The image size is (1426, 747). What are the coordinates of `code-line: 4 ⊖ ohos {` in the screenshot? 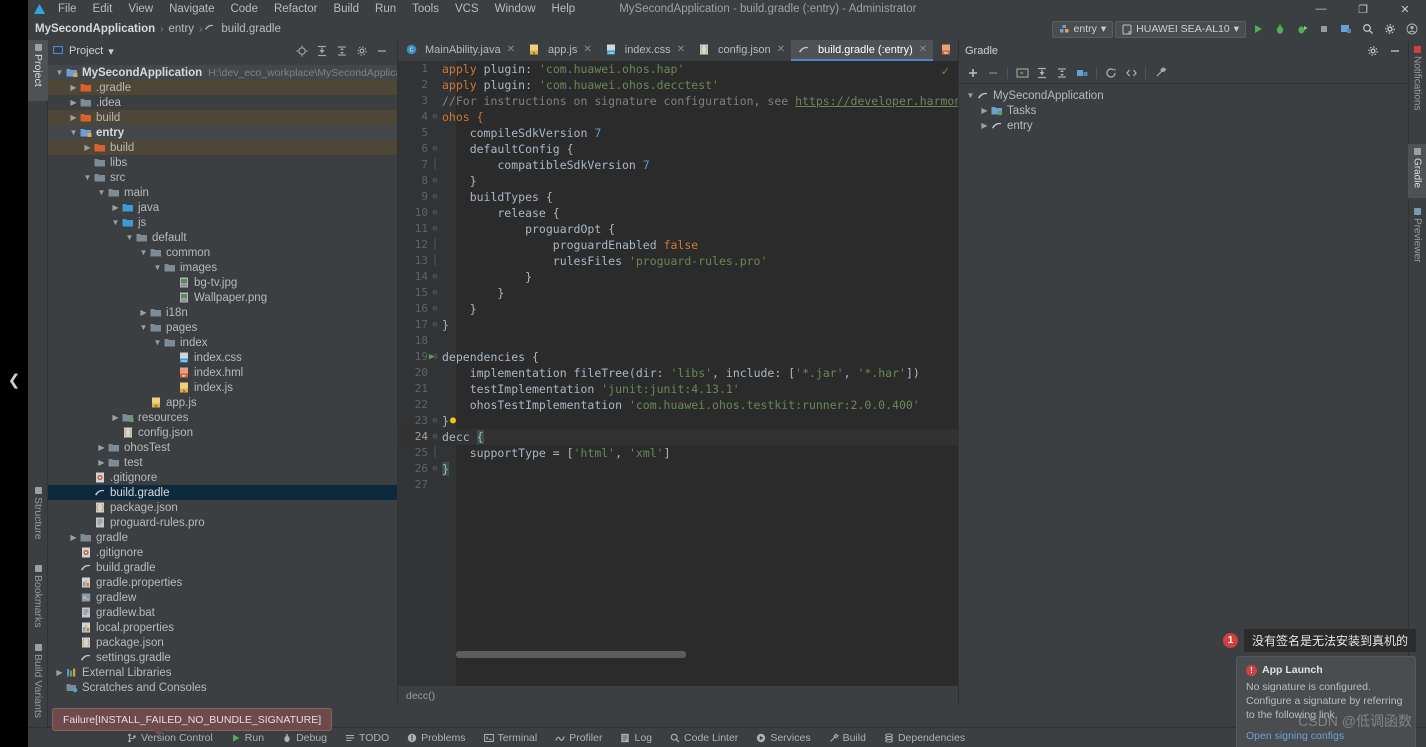 It's located at (678, 117).